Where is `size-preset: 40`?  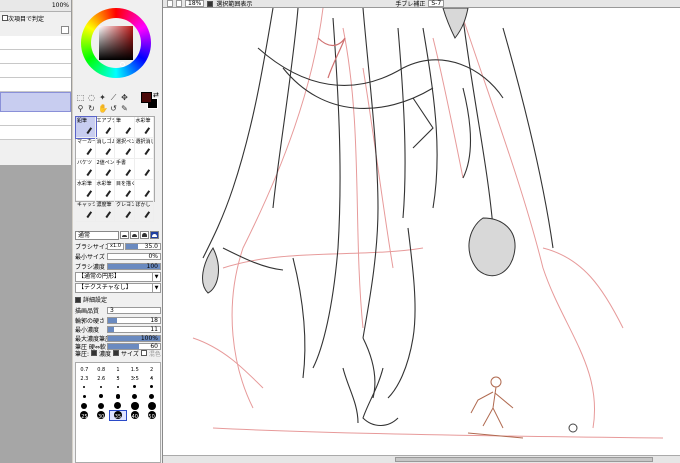
size-preset: 40 is located at coordinates (134, 415).